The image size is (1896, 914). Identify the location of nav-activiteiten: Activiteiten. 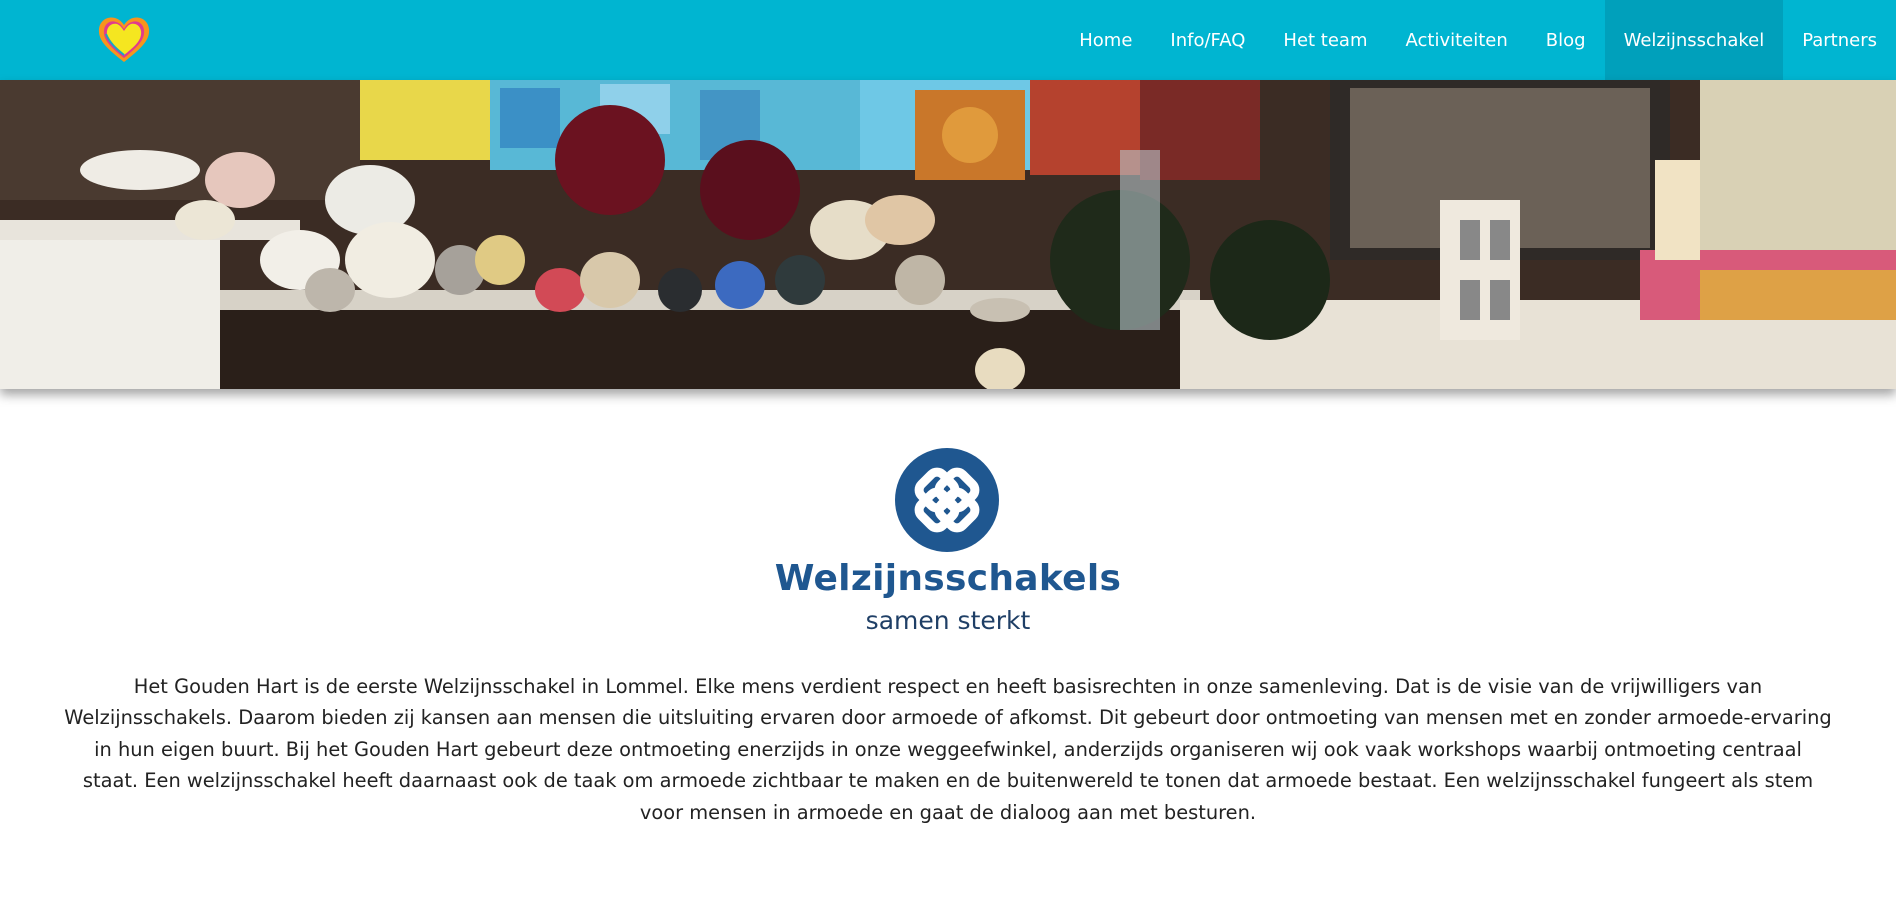
(1457, 40).